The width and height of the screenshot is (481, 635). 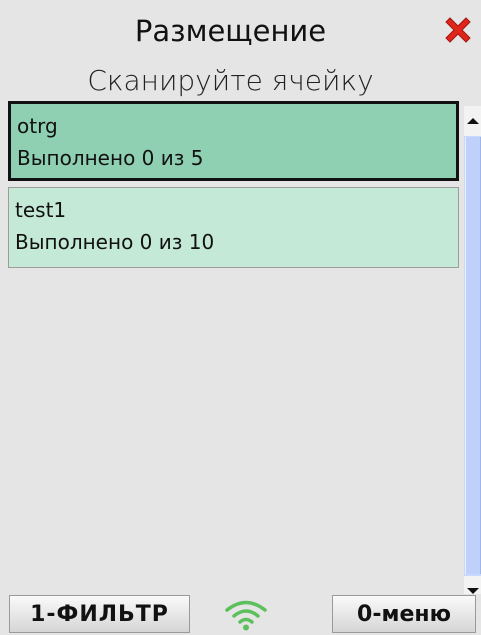 I want to click on scroll-up-arrow-icon, so click(x=472, y=121).